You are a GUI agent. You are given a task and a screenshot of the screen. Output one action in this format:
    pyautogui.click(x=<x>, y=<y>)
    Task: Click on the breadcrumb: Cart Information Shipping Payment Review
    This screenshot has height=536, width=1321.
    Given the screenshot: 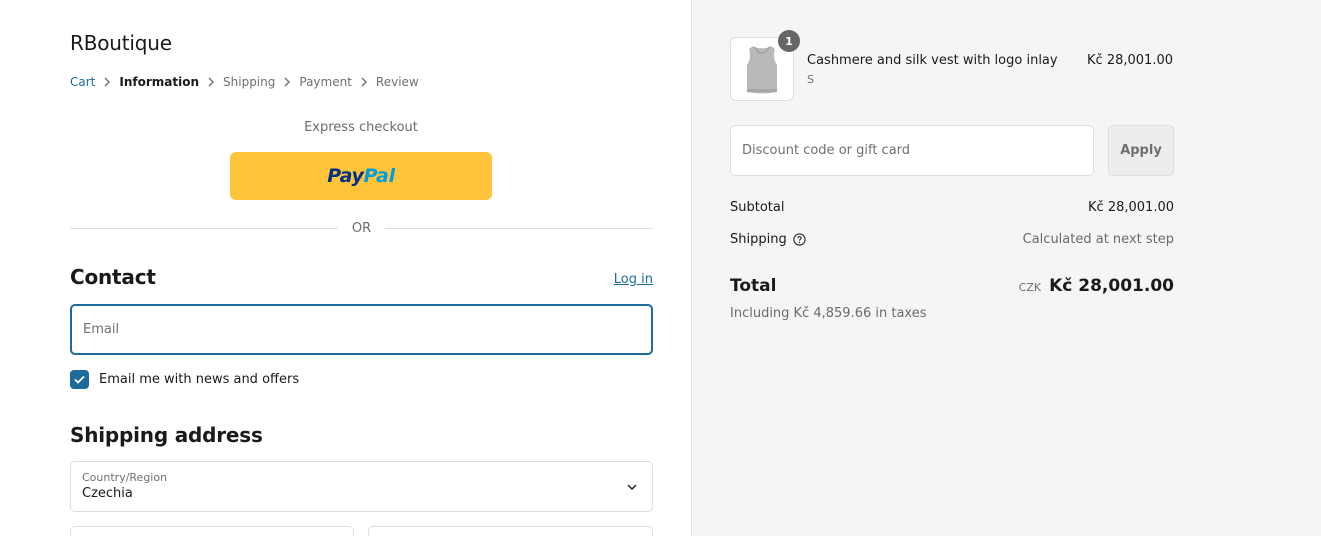 What is the action you would take?
    pyautogui.click(x=244, y=82)
    